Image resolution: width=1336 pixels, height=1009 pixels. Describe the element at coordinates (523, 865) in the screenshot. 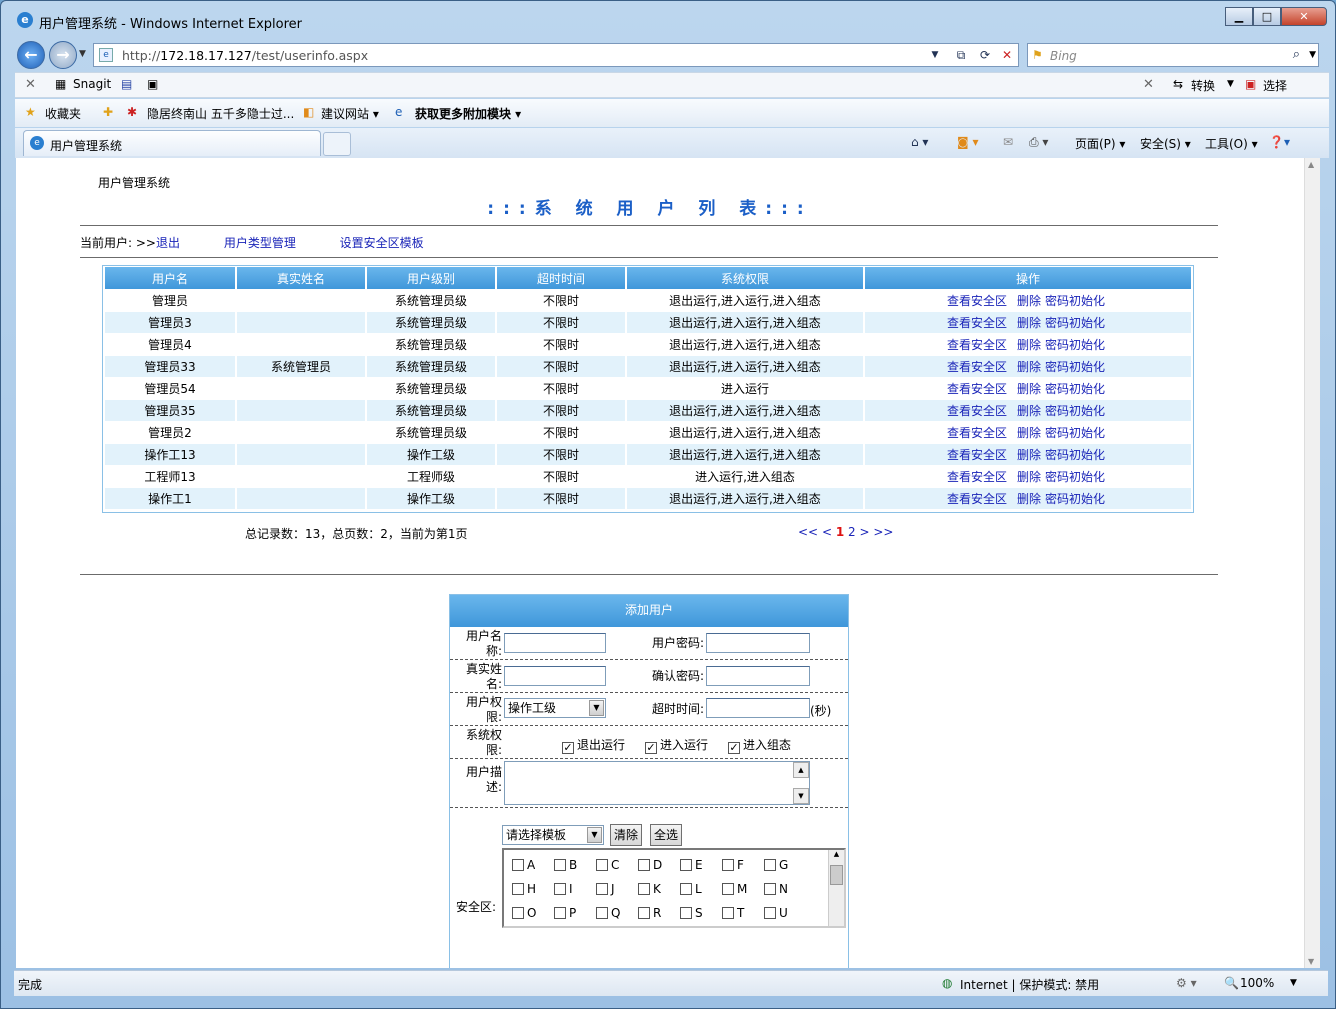

I see `zone-checkbox-A: A` at that location.